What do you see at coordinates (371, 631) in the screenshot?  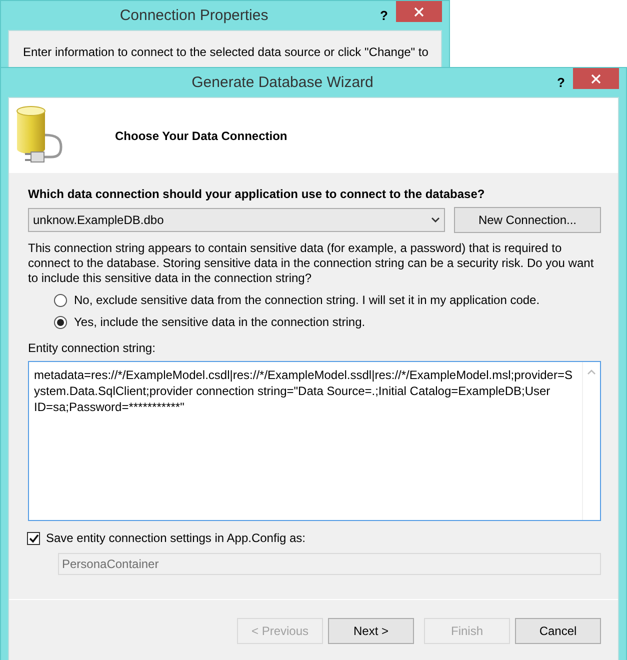 I see `next-button: Next >` at bounding box center [371, 631].